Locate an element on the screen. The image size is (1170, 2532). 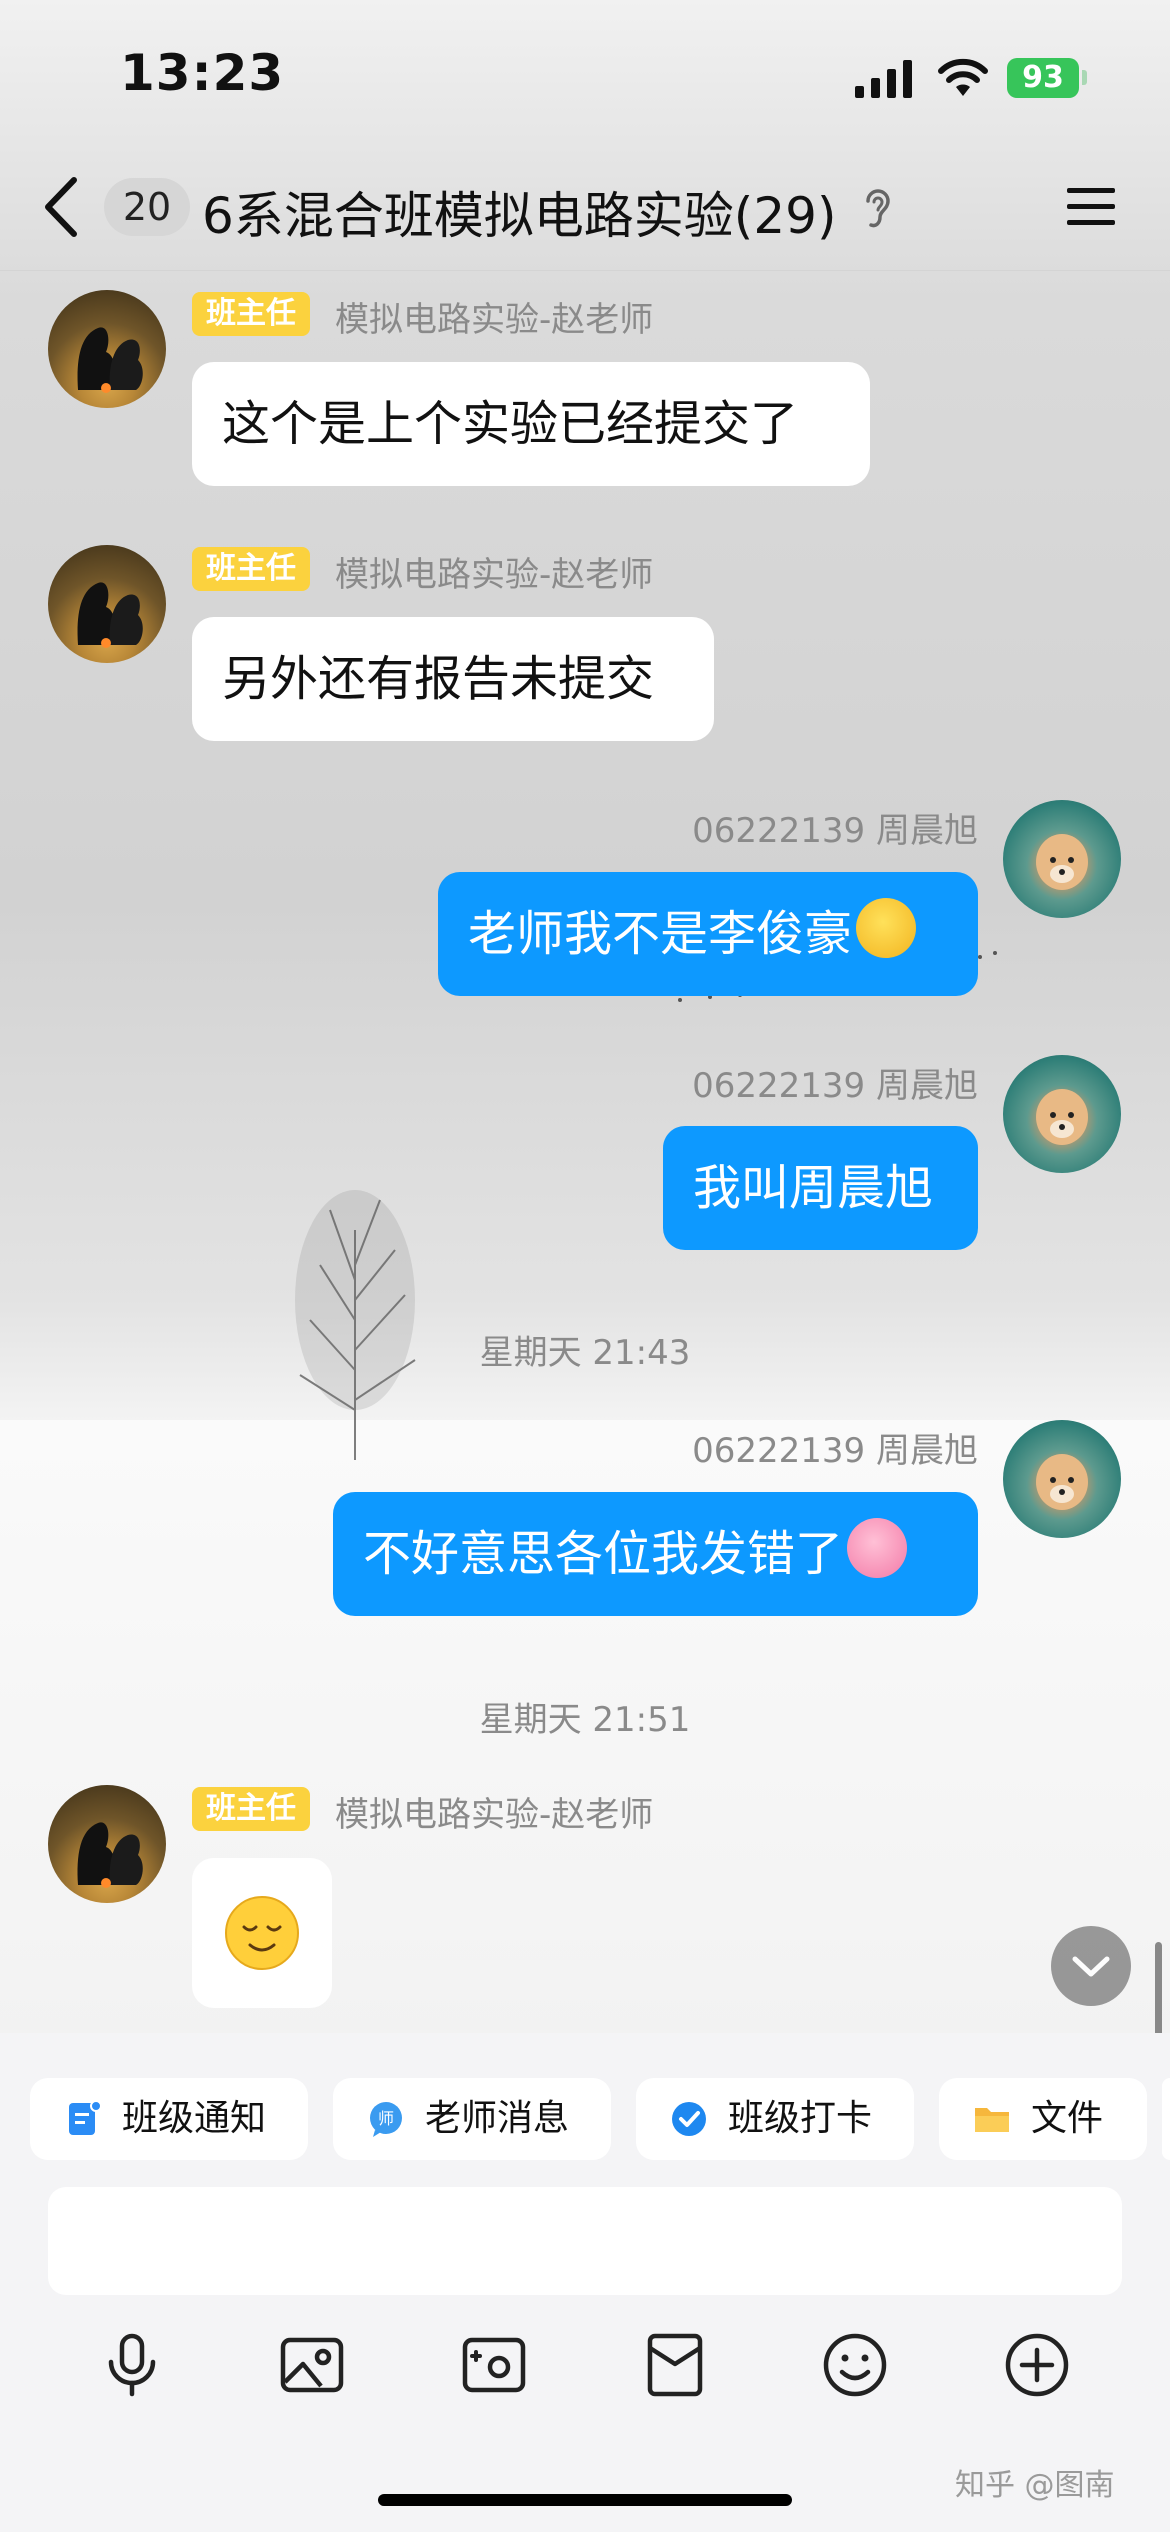
message-bubble: 不好意思各位我发错了 is located at coordinates (655, 1554).